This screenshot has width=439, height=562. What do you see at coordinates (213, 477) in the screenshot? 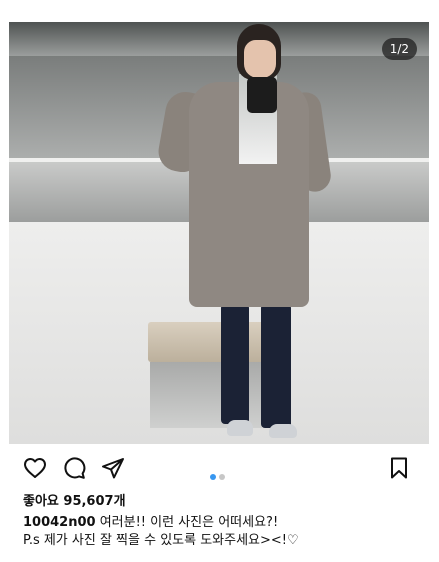
I see `carousel-dot-active` at bounding box center [213, 477].